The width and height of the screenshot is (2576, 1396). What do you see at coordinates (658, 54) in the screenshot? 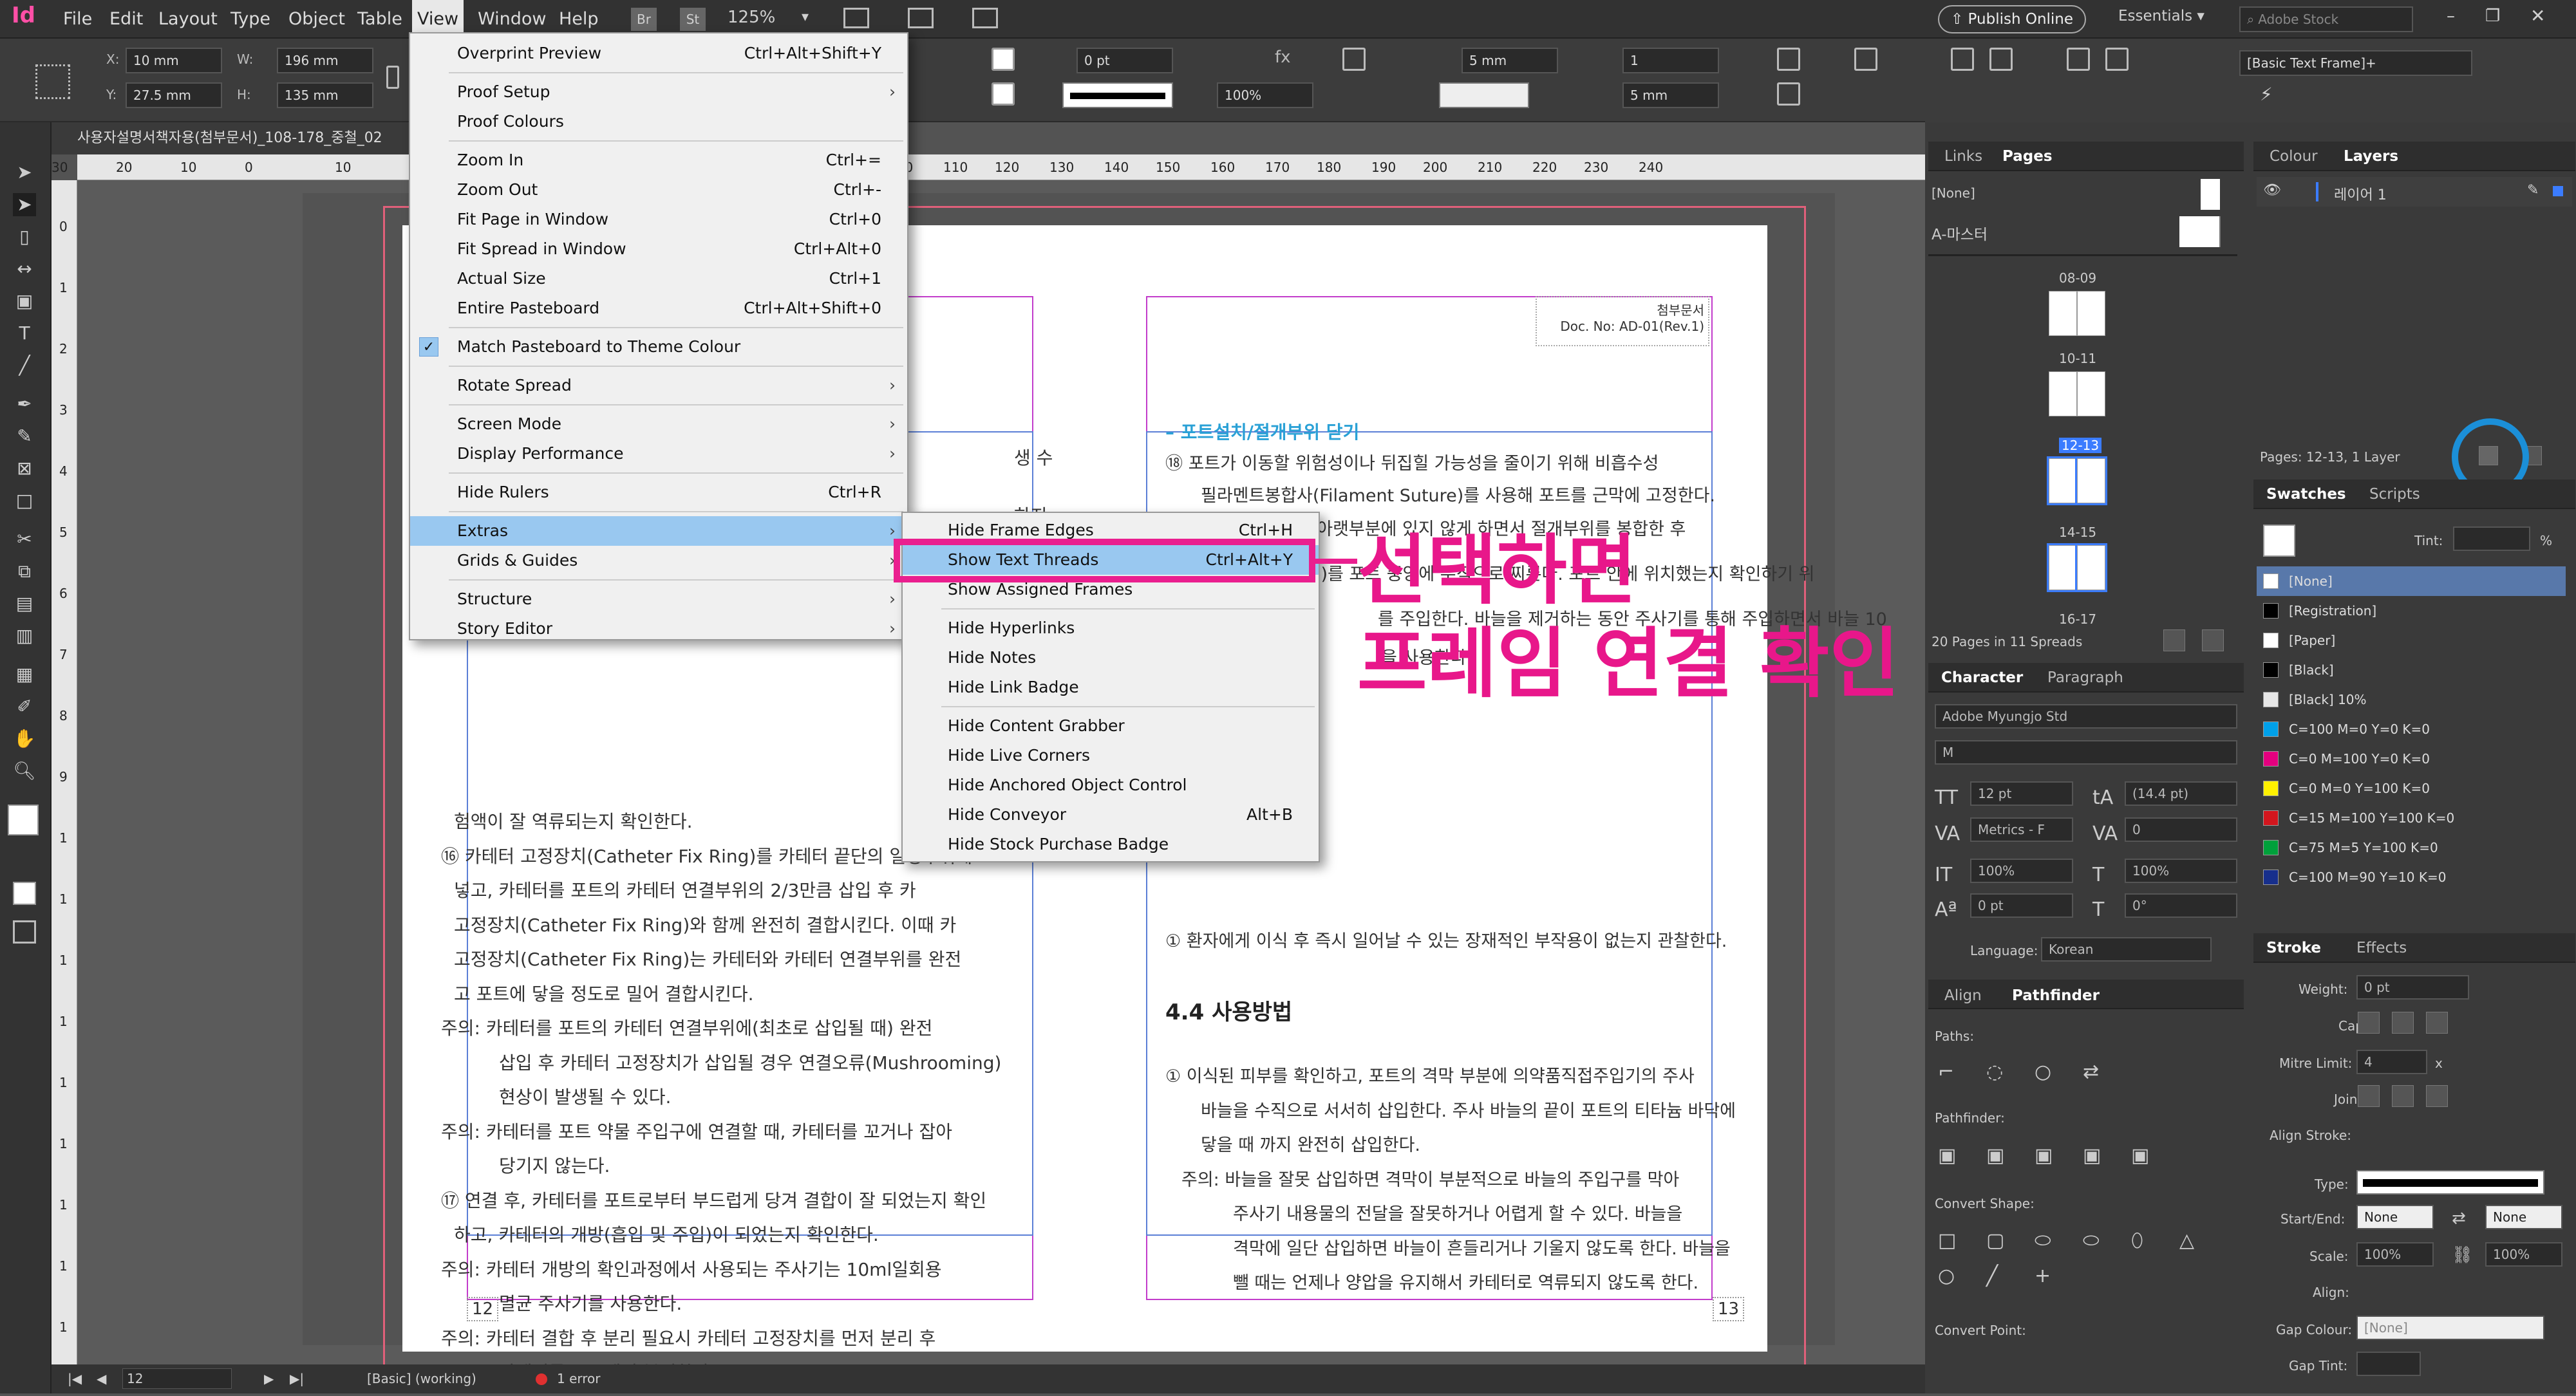
I see `menu-item-overprint-preview: Overprint Preview Ctrl+Alt+Shift+Y` at bounding box center [658, 54].